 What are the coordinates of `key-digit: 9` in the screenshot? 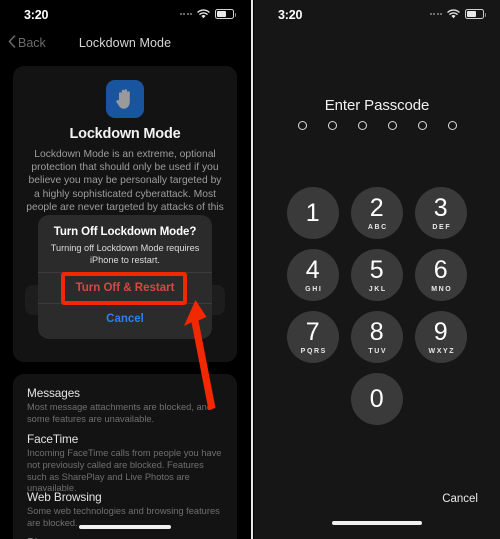 It's located at (441, 331).